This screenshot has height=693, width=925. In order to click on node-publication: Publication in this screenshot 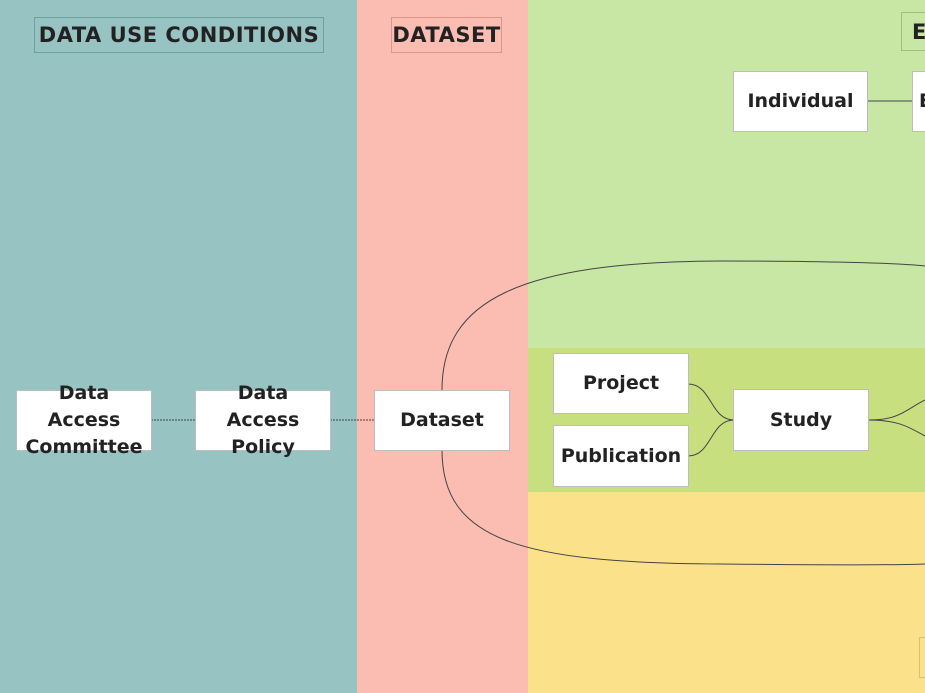, I will do `click(621, 456)`.